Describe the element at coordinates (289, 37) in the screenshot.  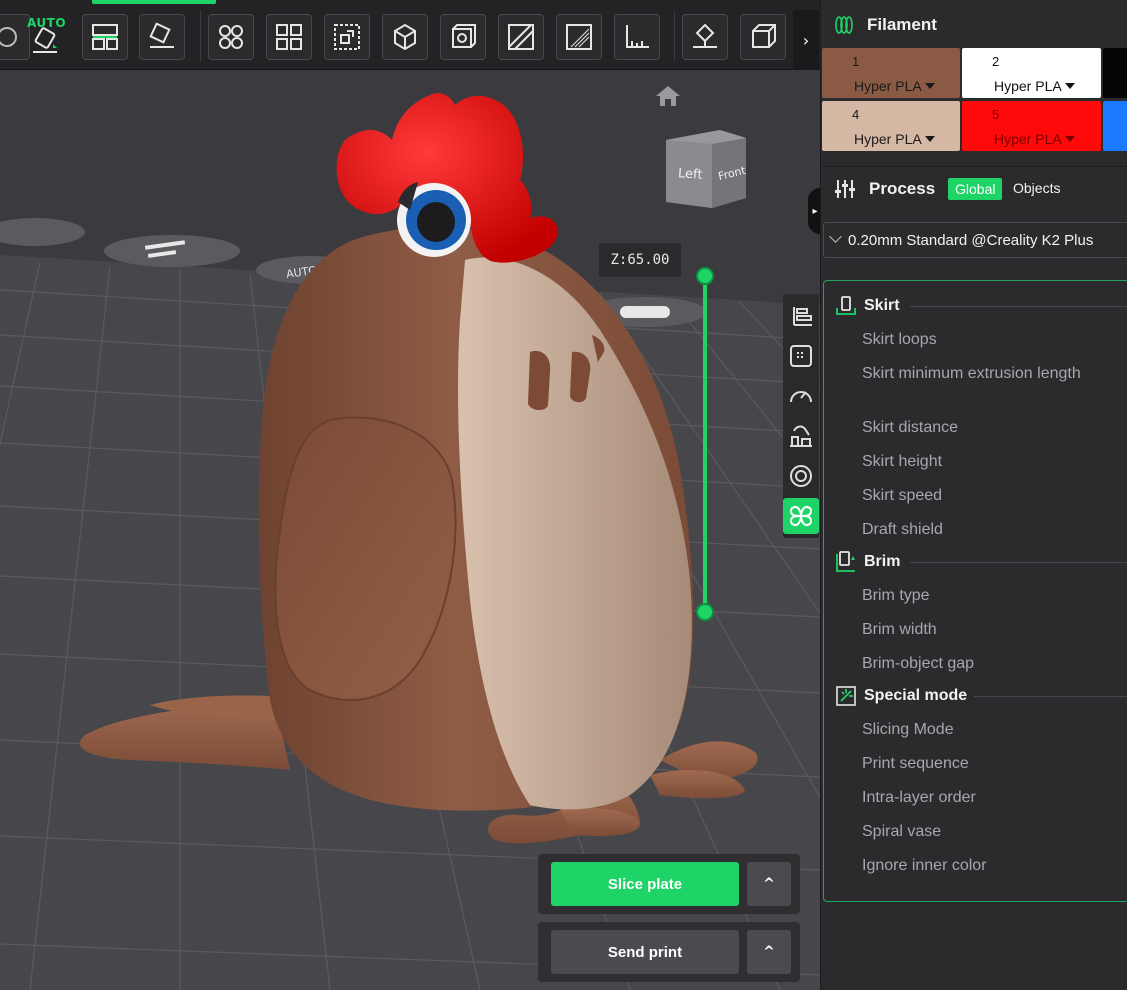
I see `split-parts-icon` at that location.